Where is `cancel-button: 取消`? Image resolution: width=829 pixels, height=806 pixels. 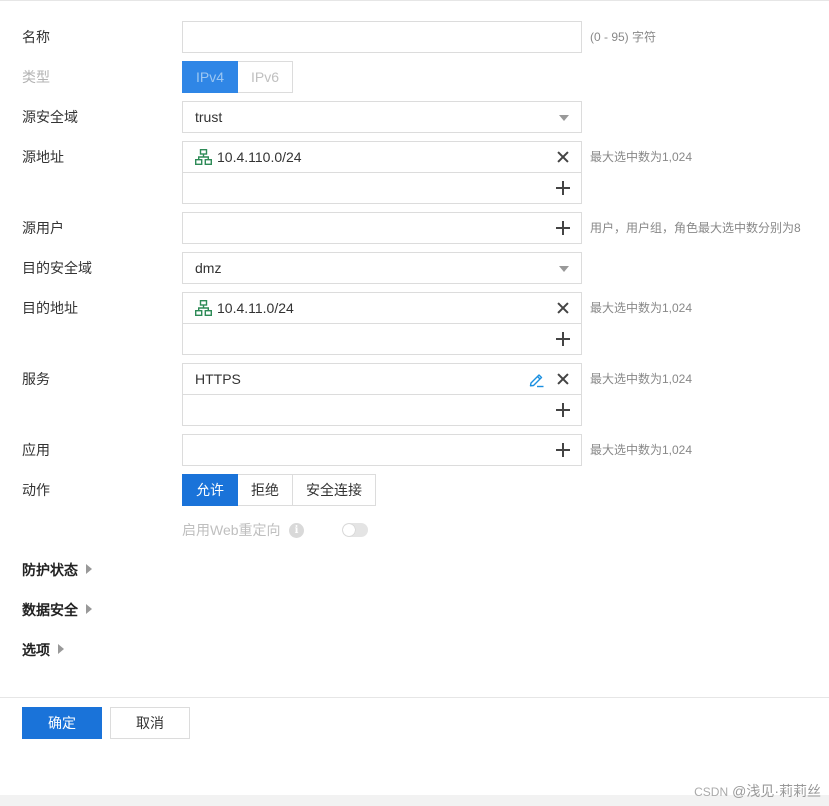
cancel-button: 取消 is located at coordinates (150, 723).